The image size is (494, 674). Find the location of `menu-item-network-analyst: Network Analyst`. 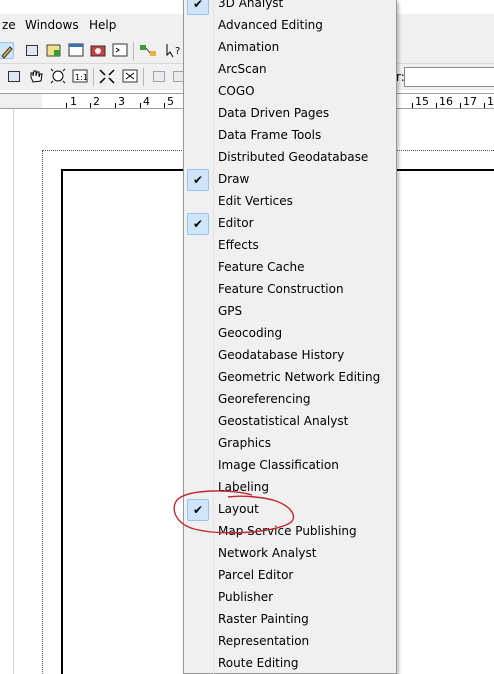

menu-item-network-analyst: Network Analyst is located at coordinates (290, 554).